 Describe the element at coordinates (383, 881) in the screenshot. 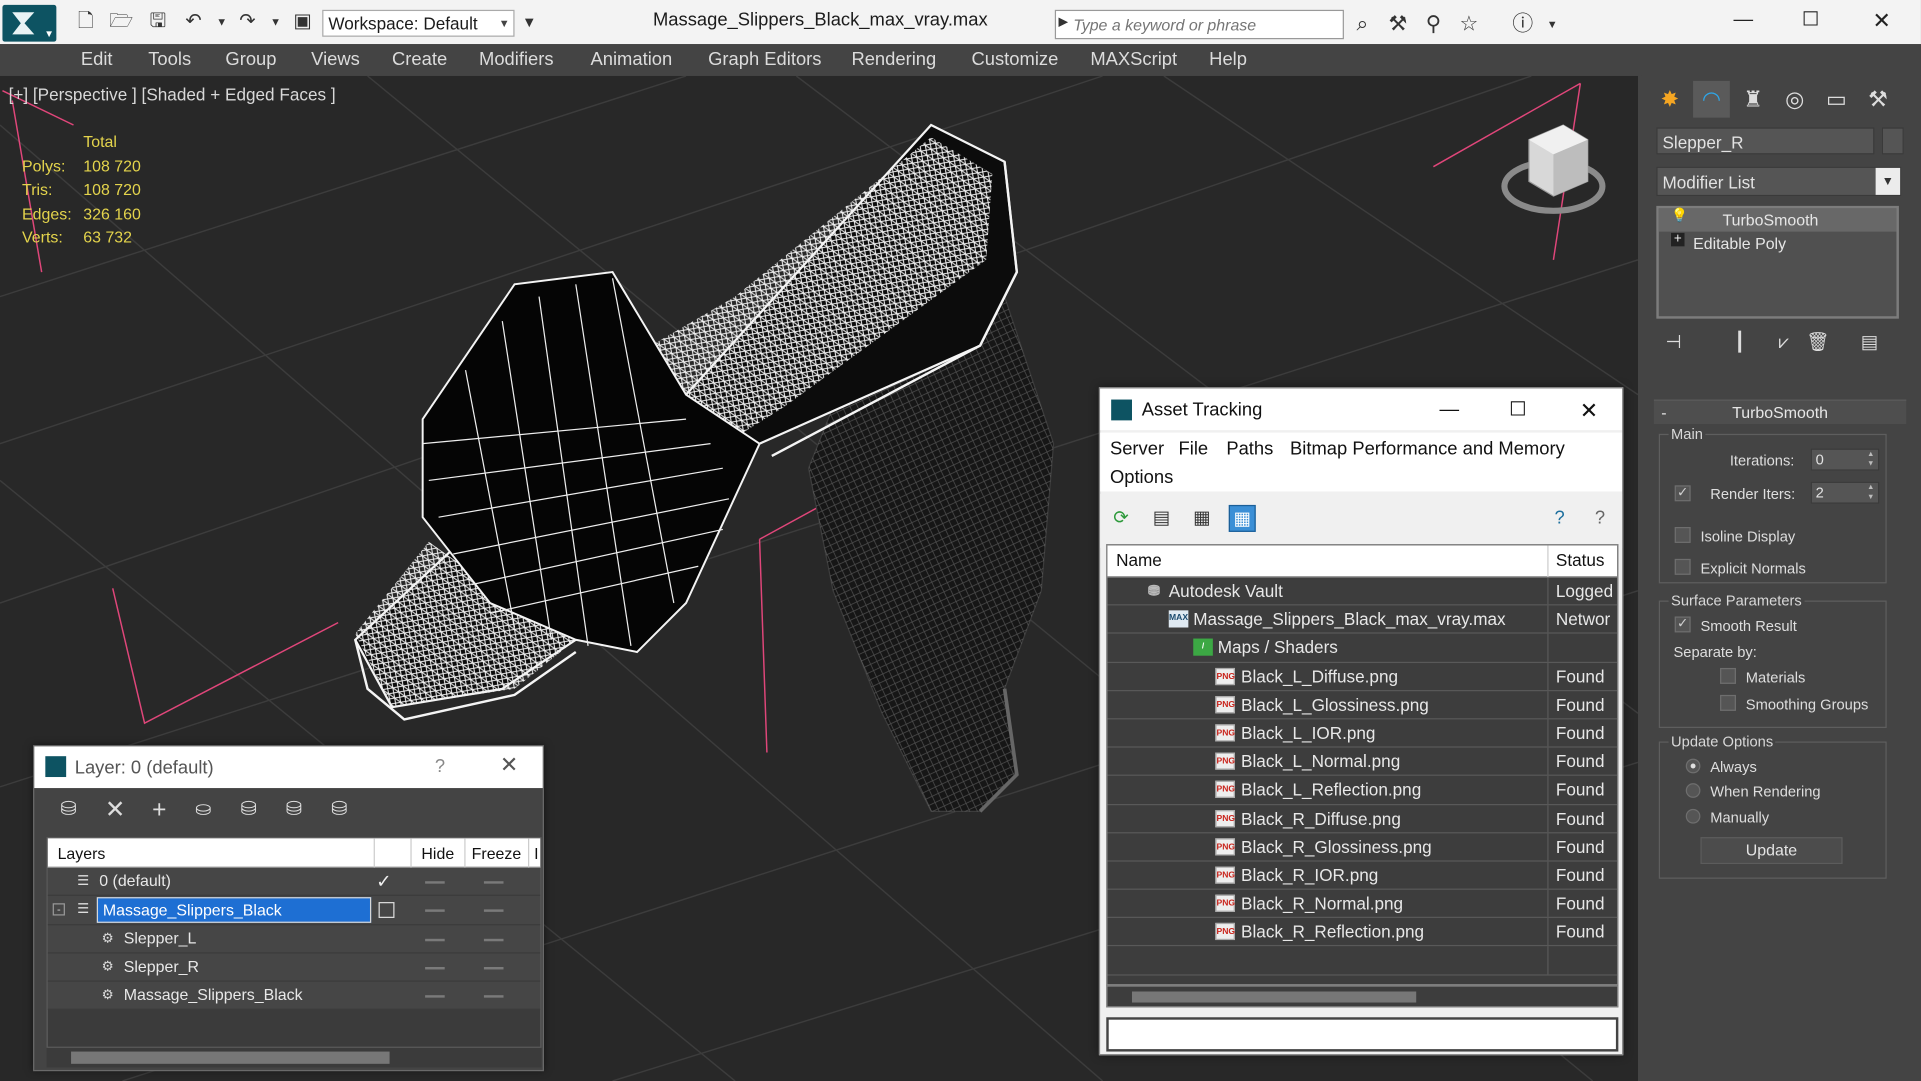

I see `current-layer-checkmark-icon: ✓` at that location.